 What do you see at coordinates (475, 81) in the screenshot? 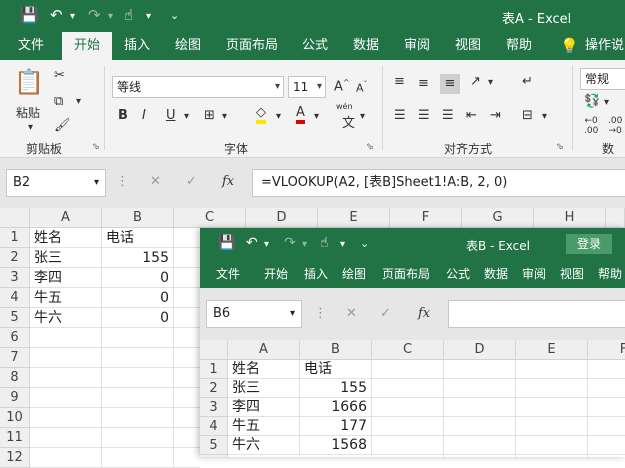
I see `orientation-icon: ↗` at bounding box center [475, 81].